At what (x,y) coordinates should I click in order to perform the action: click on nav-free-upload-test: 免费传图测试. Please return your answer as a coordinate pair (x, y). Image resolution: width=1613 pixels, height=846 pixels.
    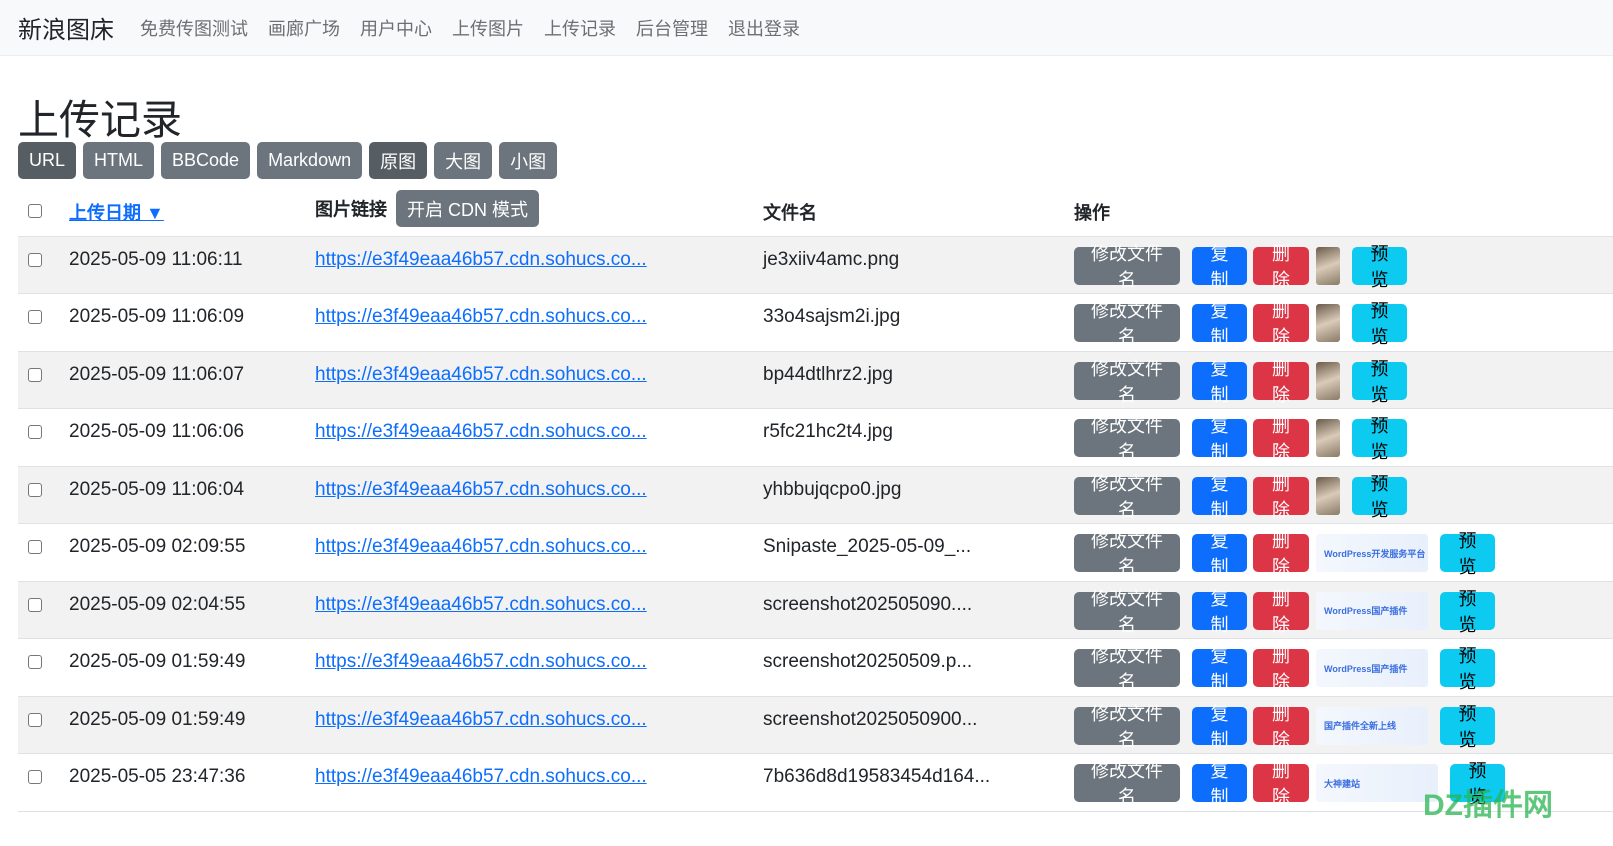
    Looking at the image, I should click on (194, 28).